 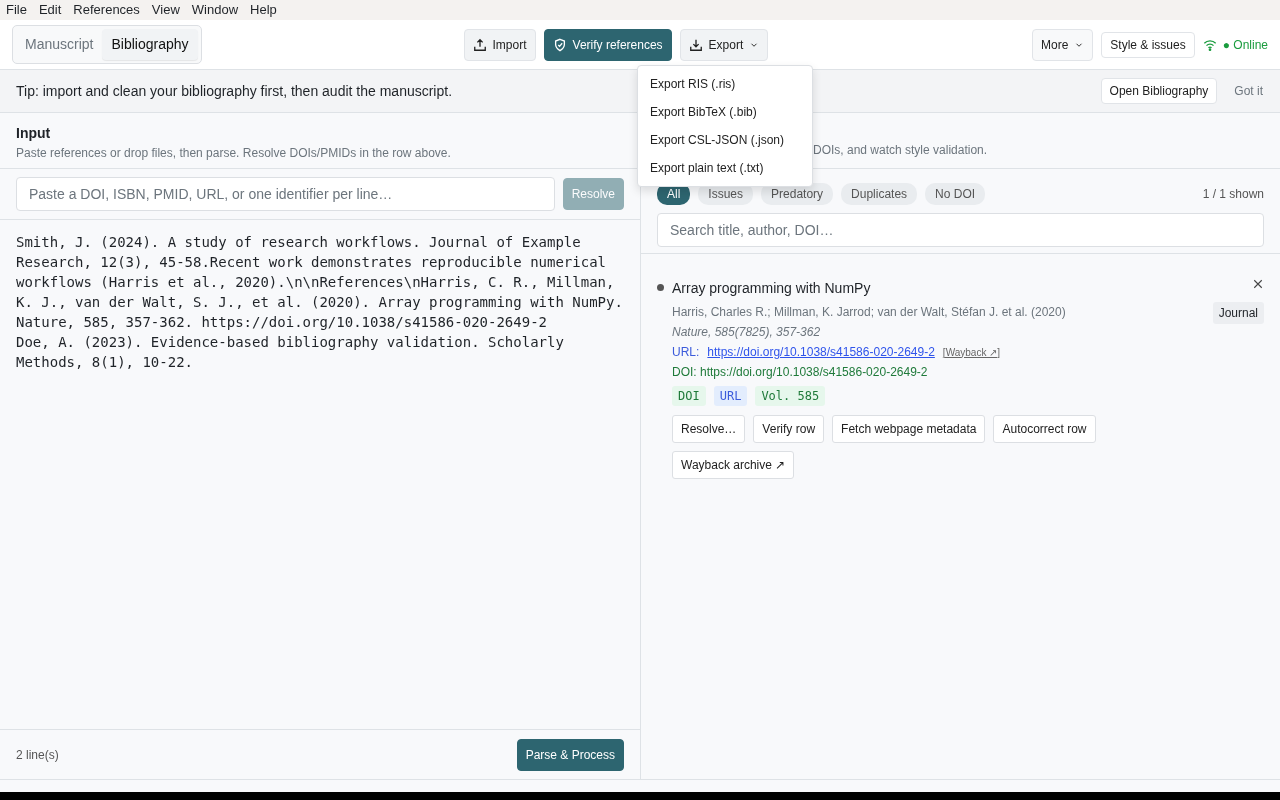 I want to click on menu-item: References, so click(x=106, y=10).